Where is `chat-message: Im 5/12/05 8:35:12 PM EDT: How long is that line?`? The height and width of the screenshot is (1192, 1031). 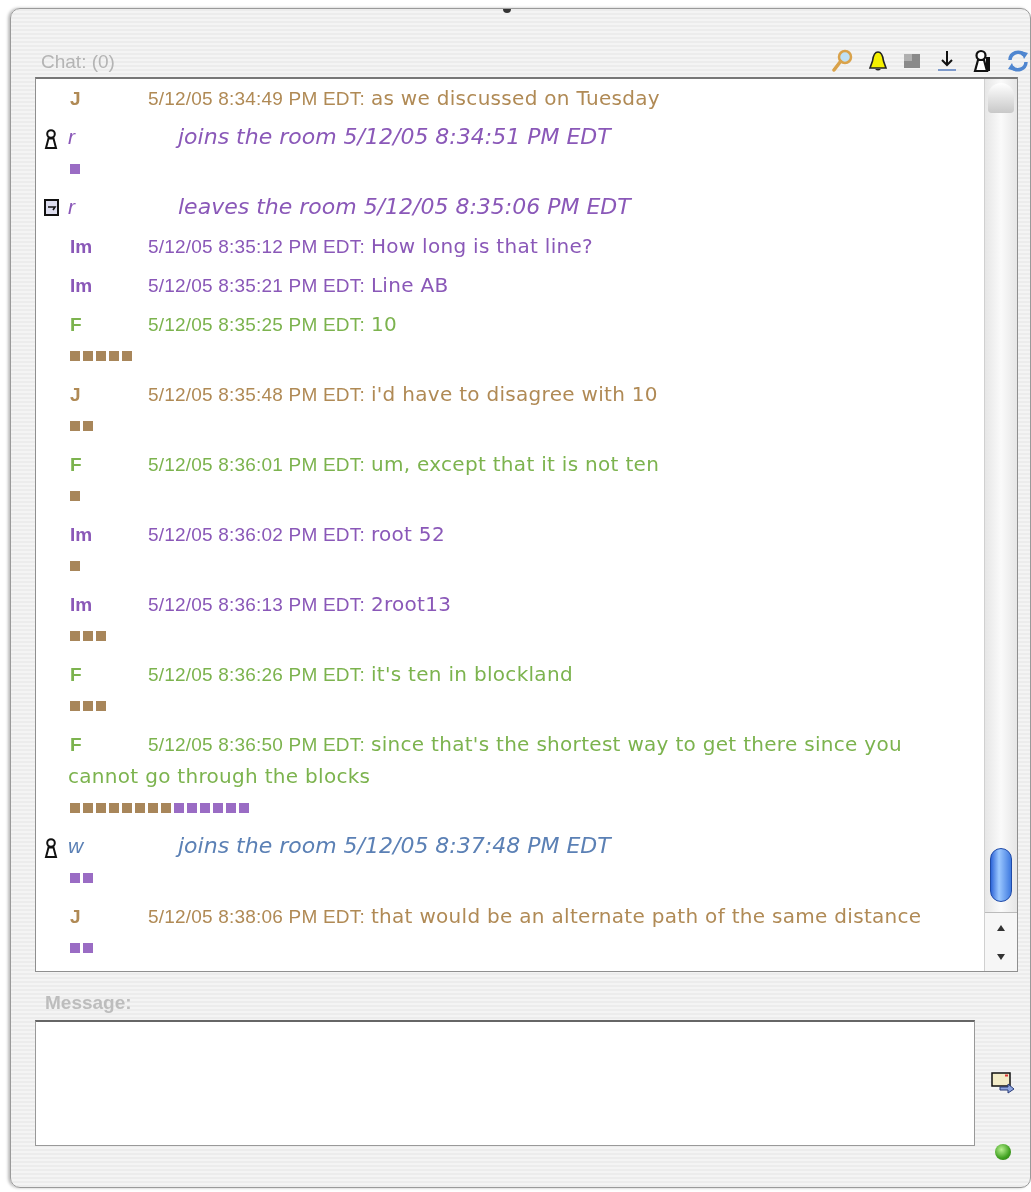
chat-message: Im 5/12/05 8:35:12 PM EDT: How long is that line? is located at coordinates (332, 246).